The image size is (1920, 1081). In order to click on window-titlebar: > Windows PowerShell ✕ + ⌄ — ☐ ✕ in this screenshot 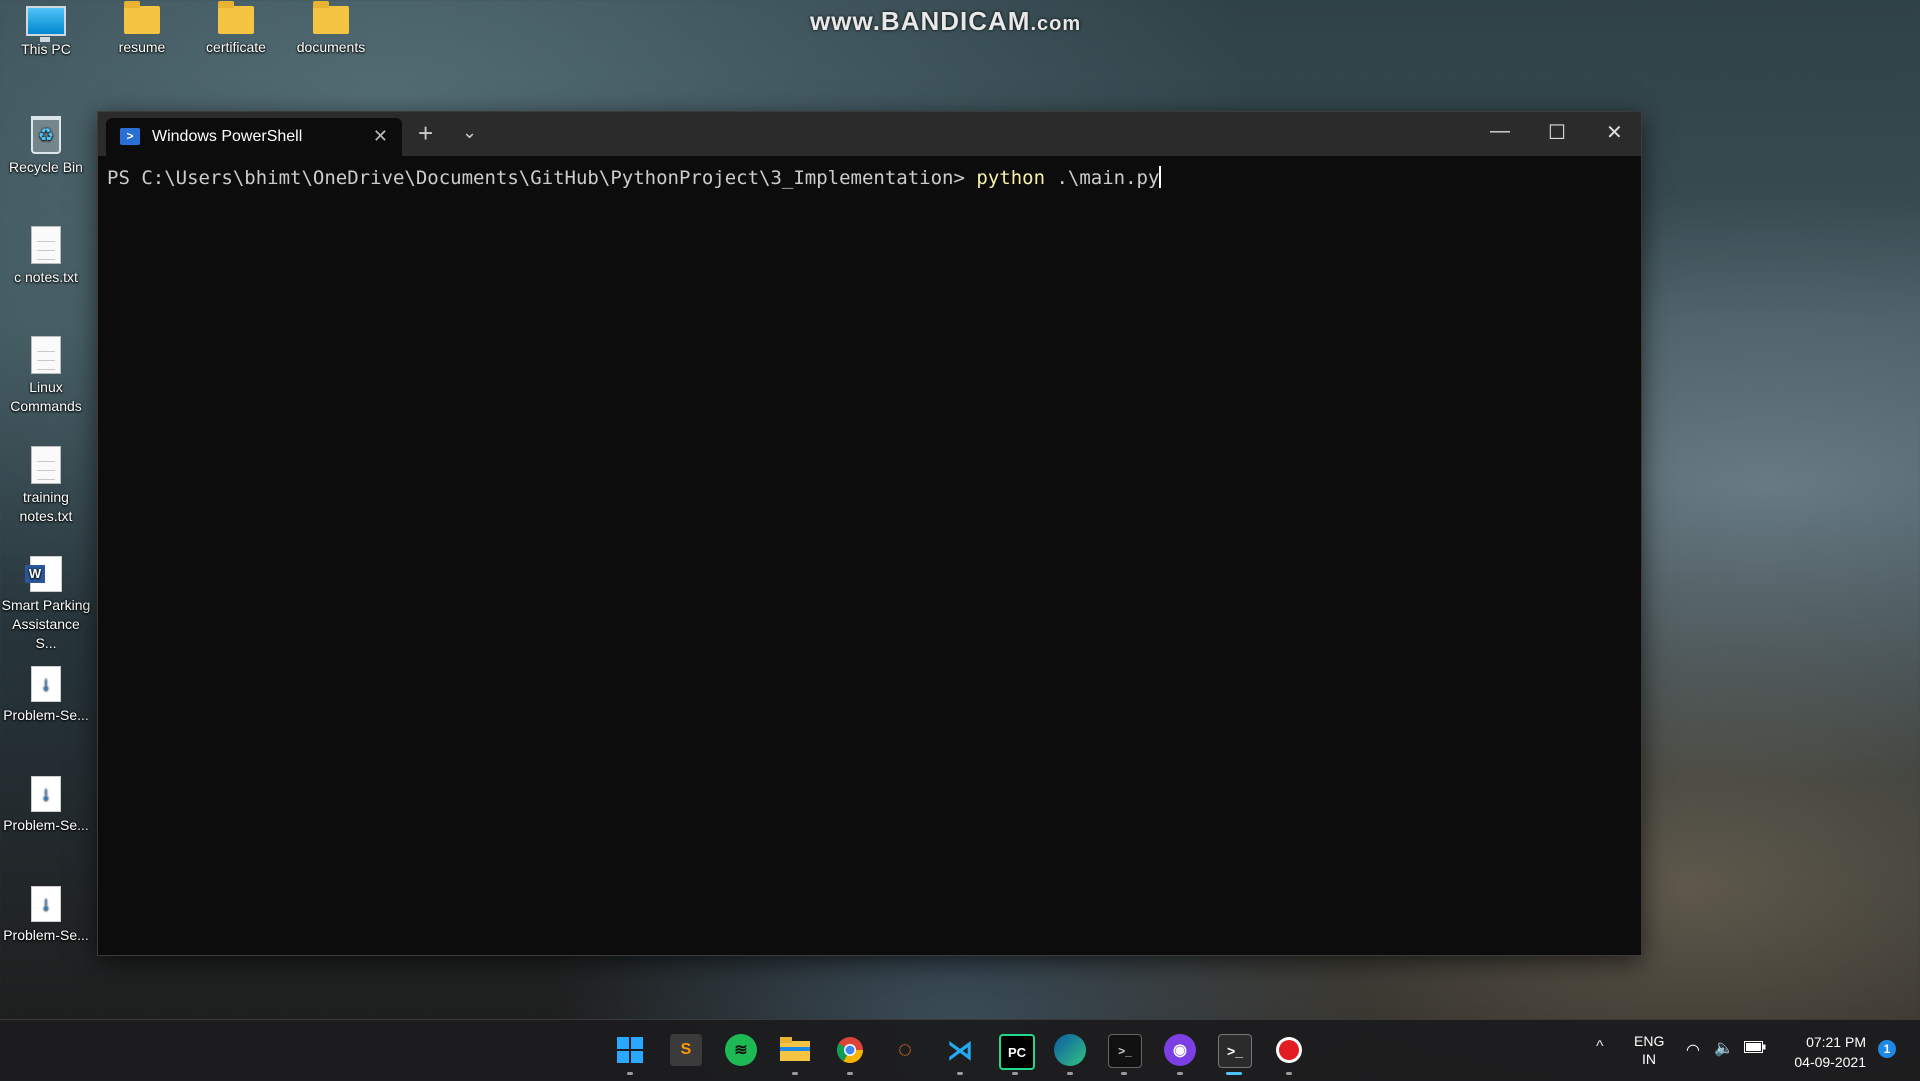, I will do `click(869, 134)`.